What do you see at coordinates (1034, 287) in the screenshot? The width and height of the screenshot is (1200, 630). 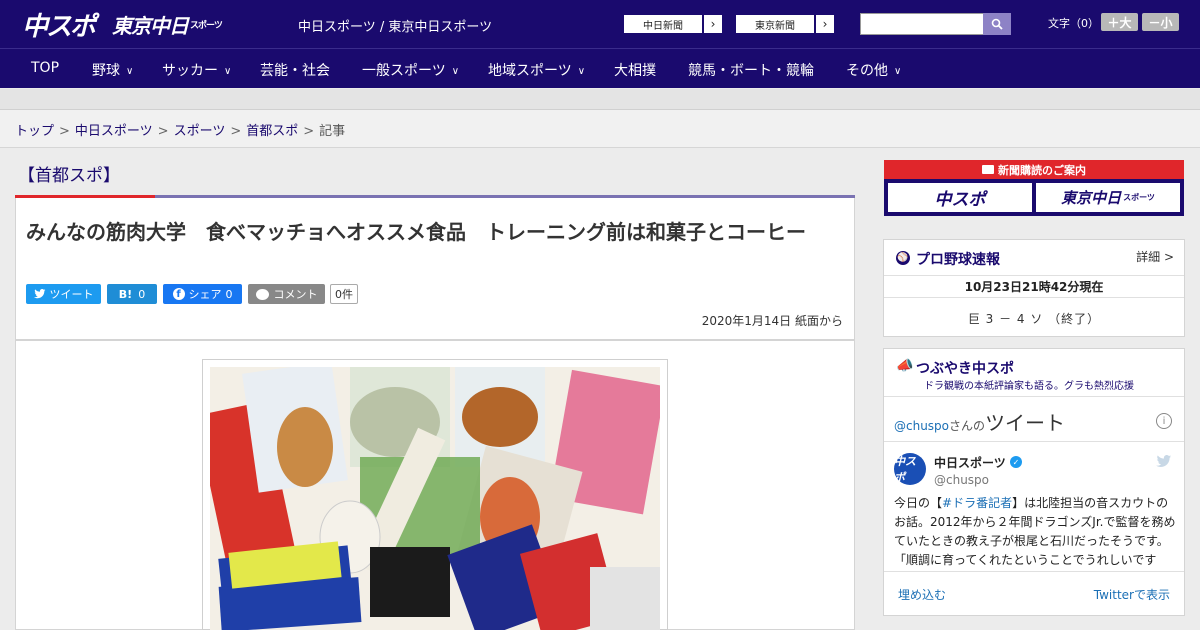 I see `baseball-update-time: 10月23日21時42分現在` at bounding box center [1034, 287].